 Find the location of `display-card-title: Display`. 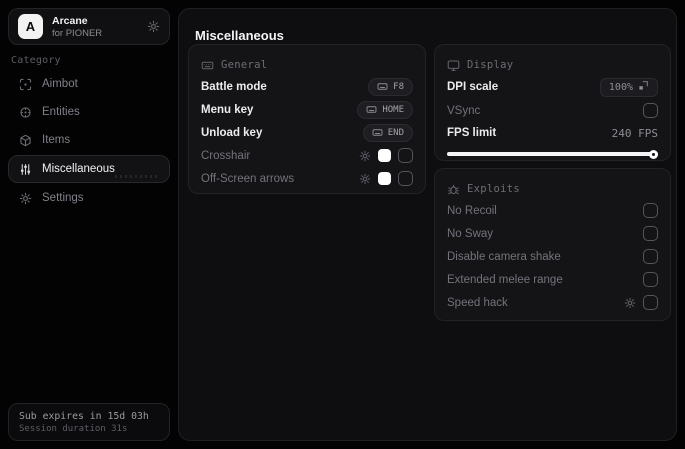

display-card-title: Display is located at coordinates (490, 65).